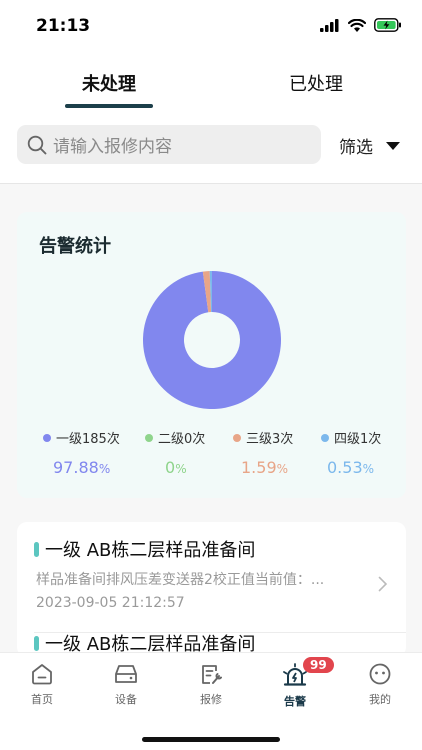 The image size is (422, 750). Describe the element at coordinates (325, 437) in the screenshot. I see `legend-dot-level4` at that location.